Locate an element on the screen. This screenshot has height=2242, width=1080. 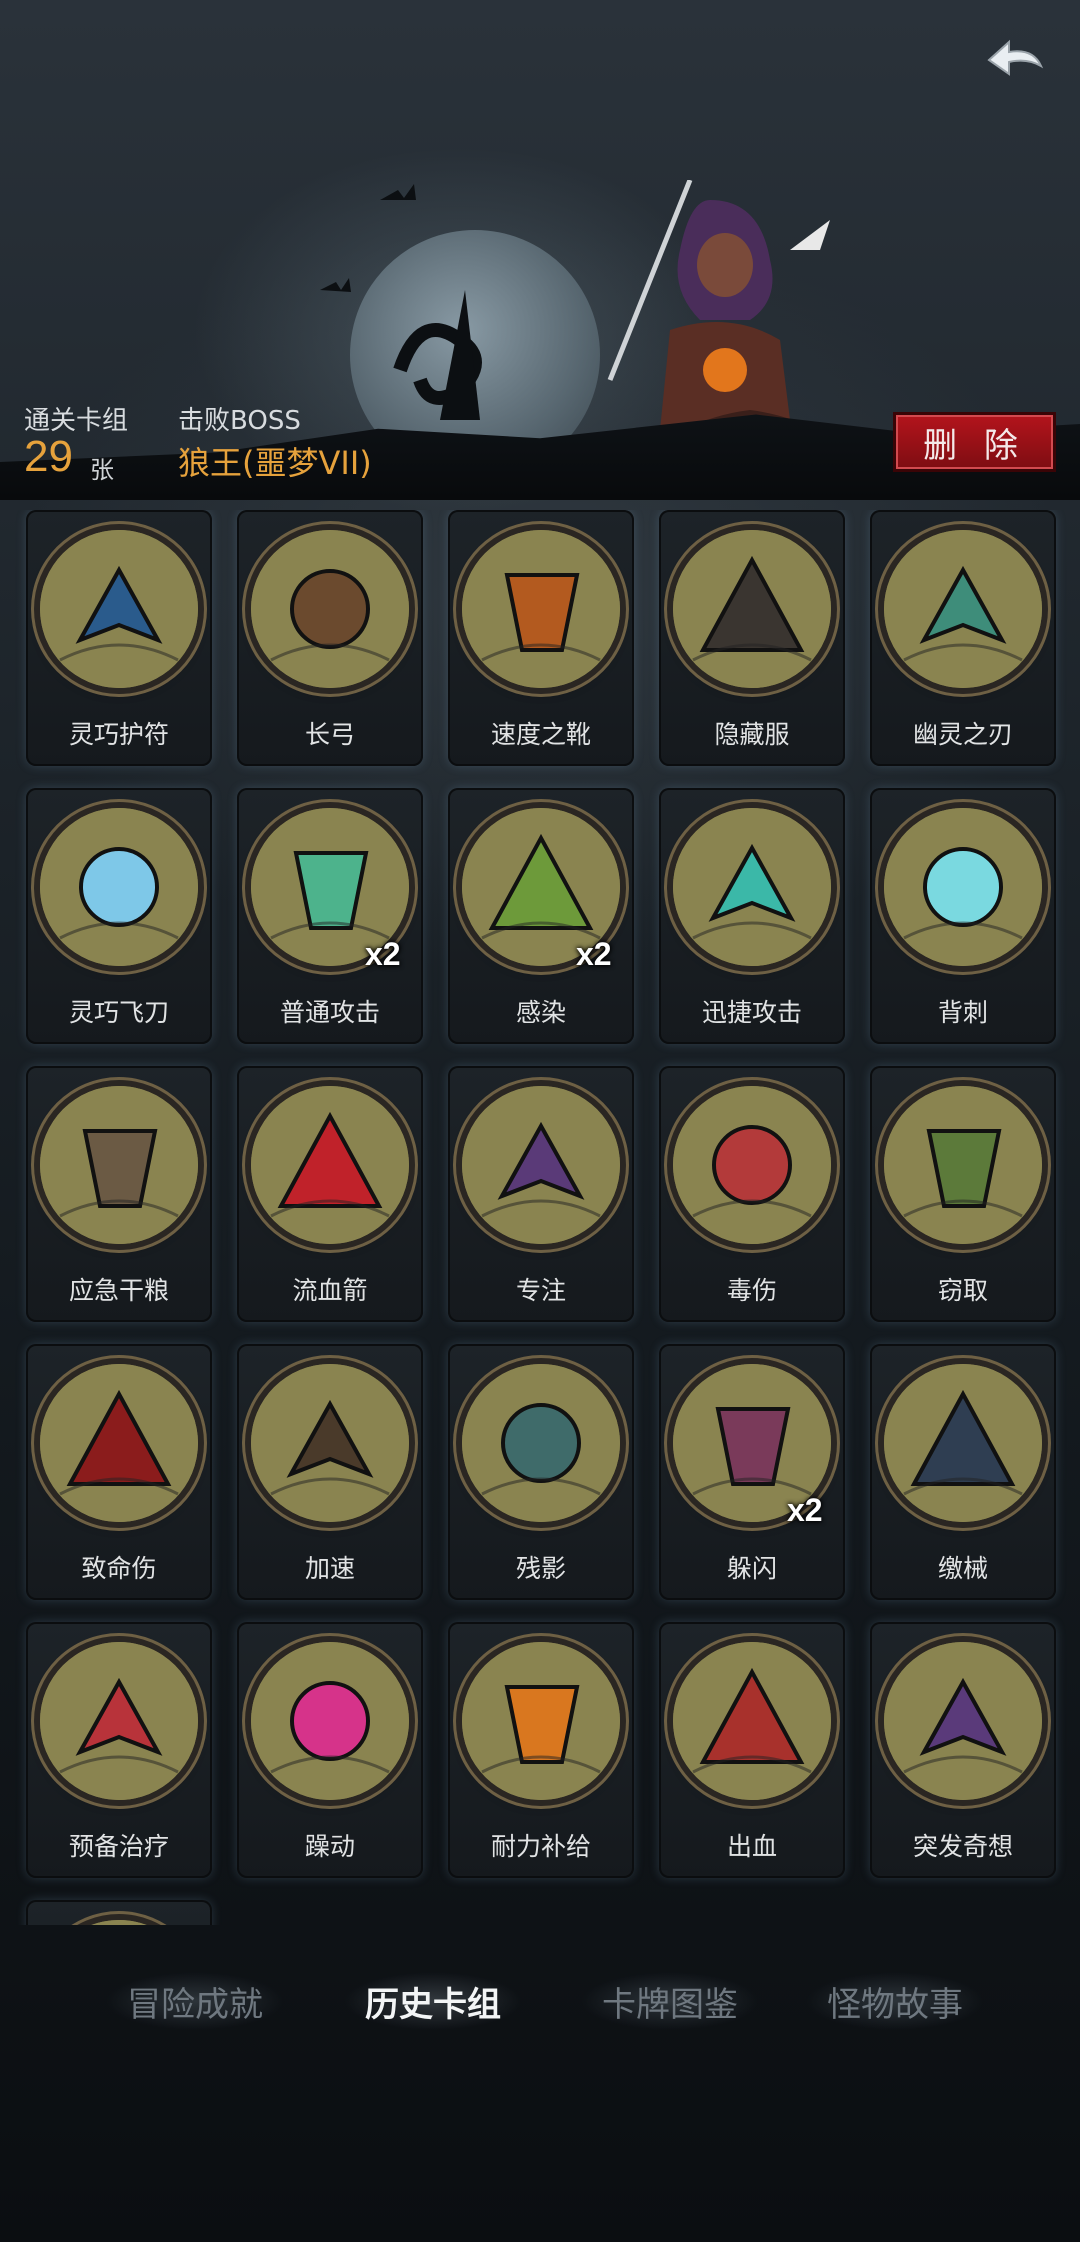
bats-art is located at coordinates (401, 302).